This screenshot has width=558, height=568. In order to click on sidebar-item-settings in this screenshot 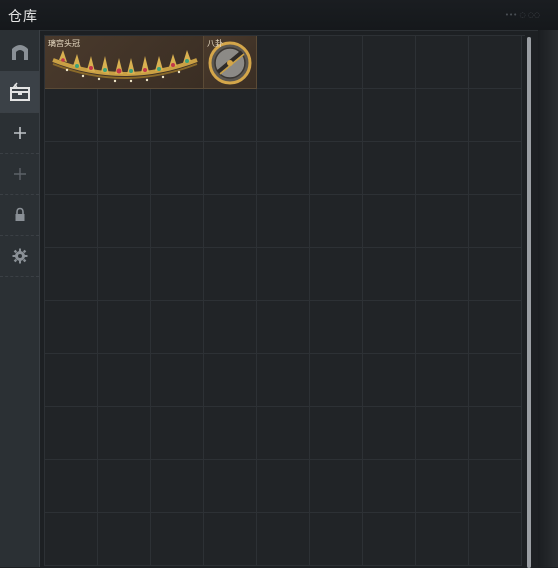, I will do `click(19, 256)`.